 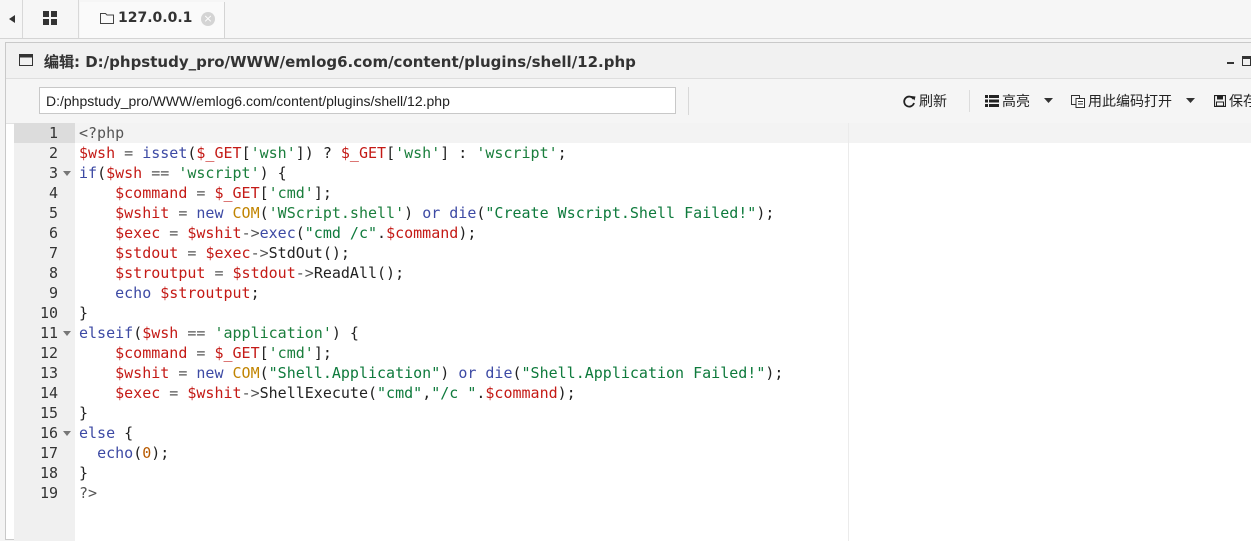 What do you see at coordinates (53, 233) in the screenshot?
I see `line-number: 6` at bounding box center [53, 233].